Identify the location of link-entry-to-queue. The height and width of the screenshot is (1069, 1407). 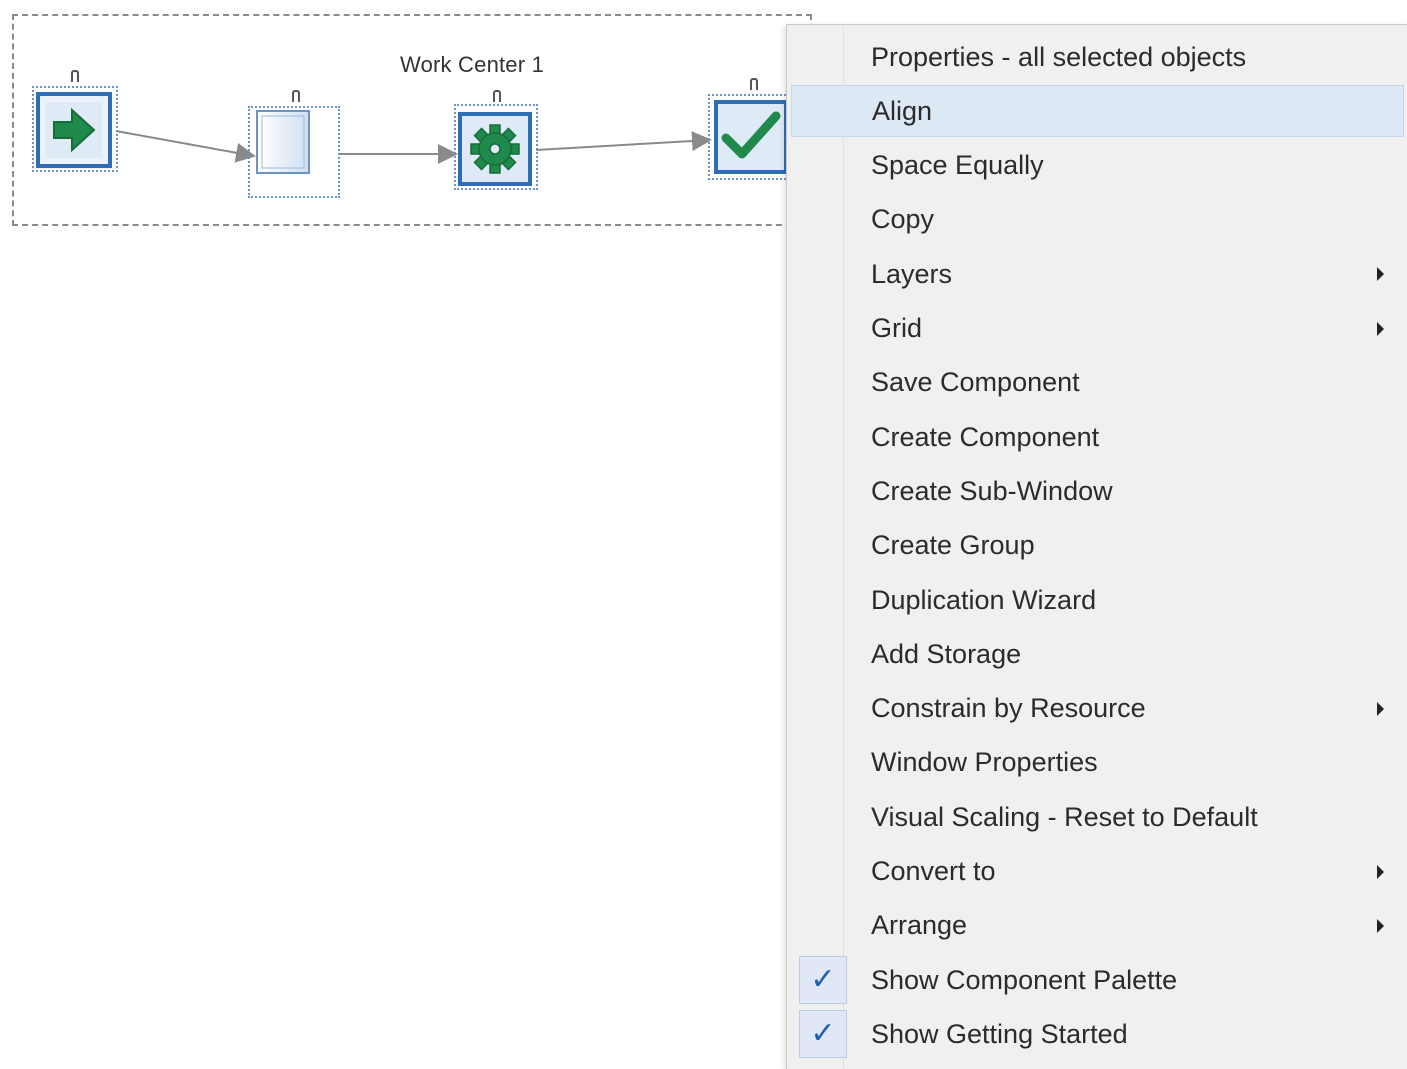
(185, 146).